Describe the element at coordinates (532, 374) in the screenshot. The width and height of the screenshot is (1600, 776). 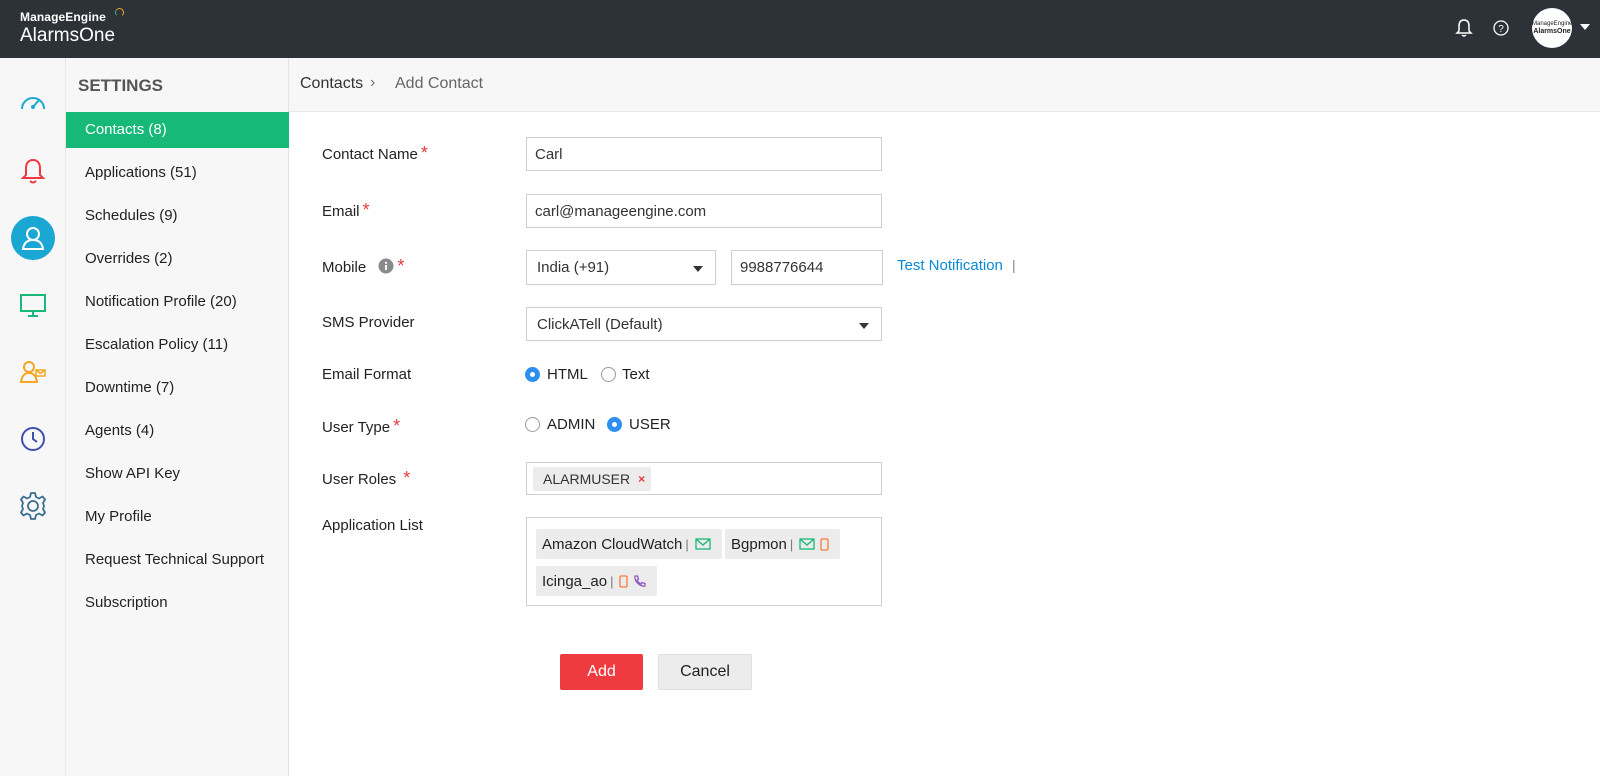
I see `email-format-html-radio` at that location.